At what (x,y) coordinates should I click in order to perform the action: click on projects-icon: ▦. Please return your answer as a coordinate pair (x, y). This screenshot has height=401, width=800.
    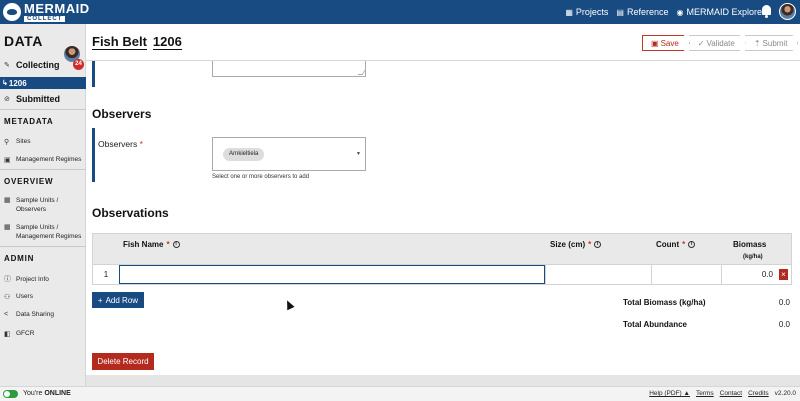
    Looking at the image, I should click on (569, 12).